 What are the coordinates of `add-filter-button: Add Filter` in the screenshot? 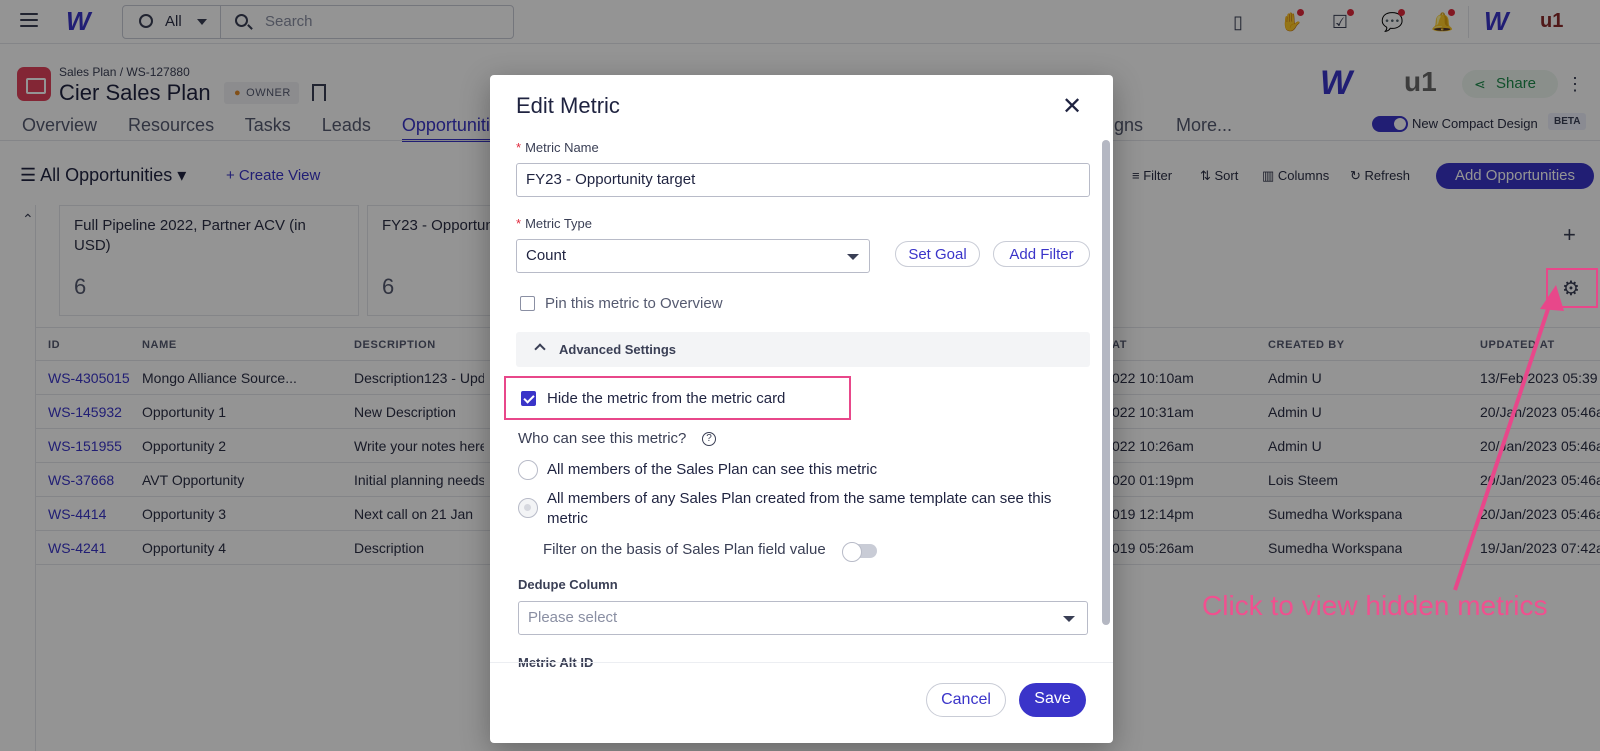 It's located at (1041, 254).